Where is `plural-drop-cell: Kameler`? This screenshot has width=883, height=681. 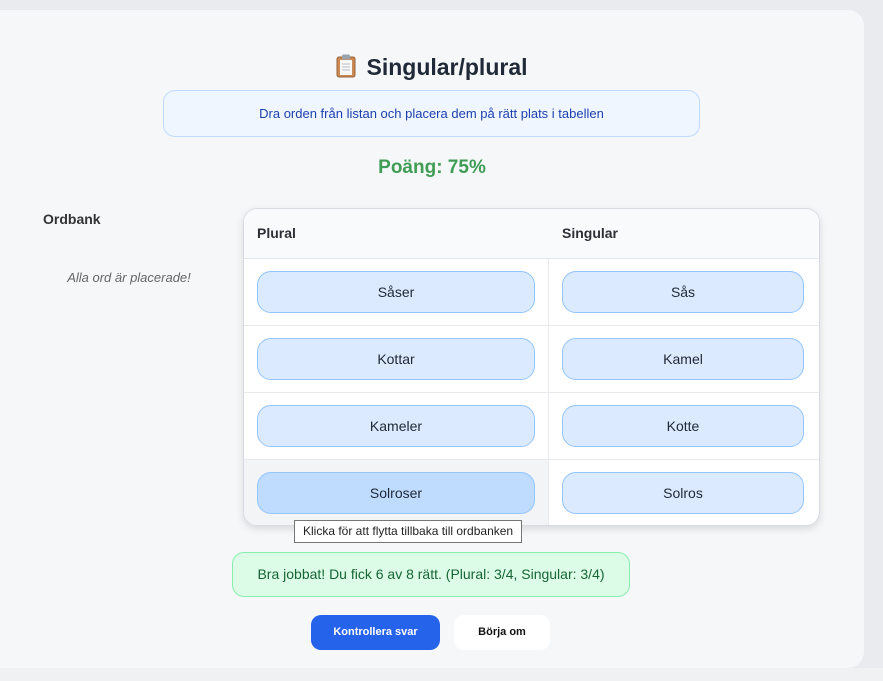
plural-drop-cell: Kameler is located at coordinates (396, 426).